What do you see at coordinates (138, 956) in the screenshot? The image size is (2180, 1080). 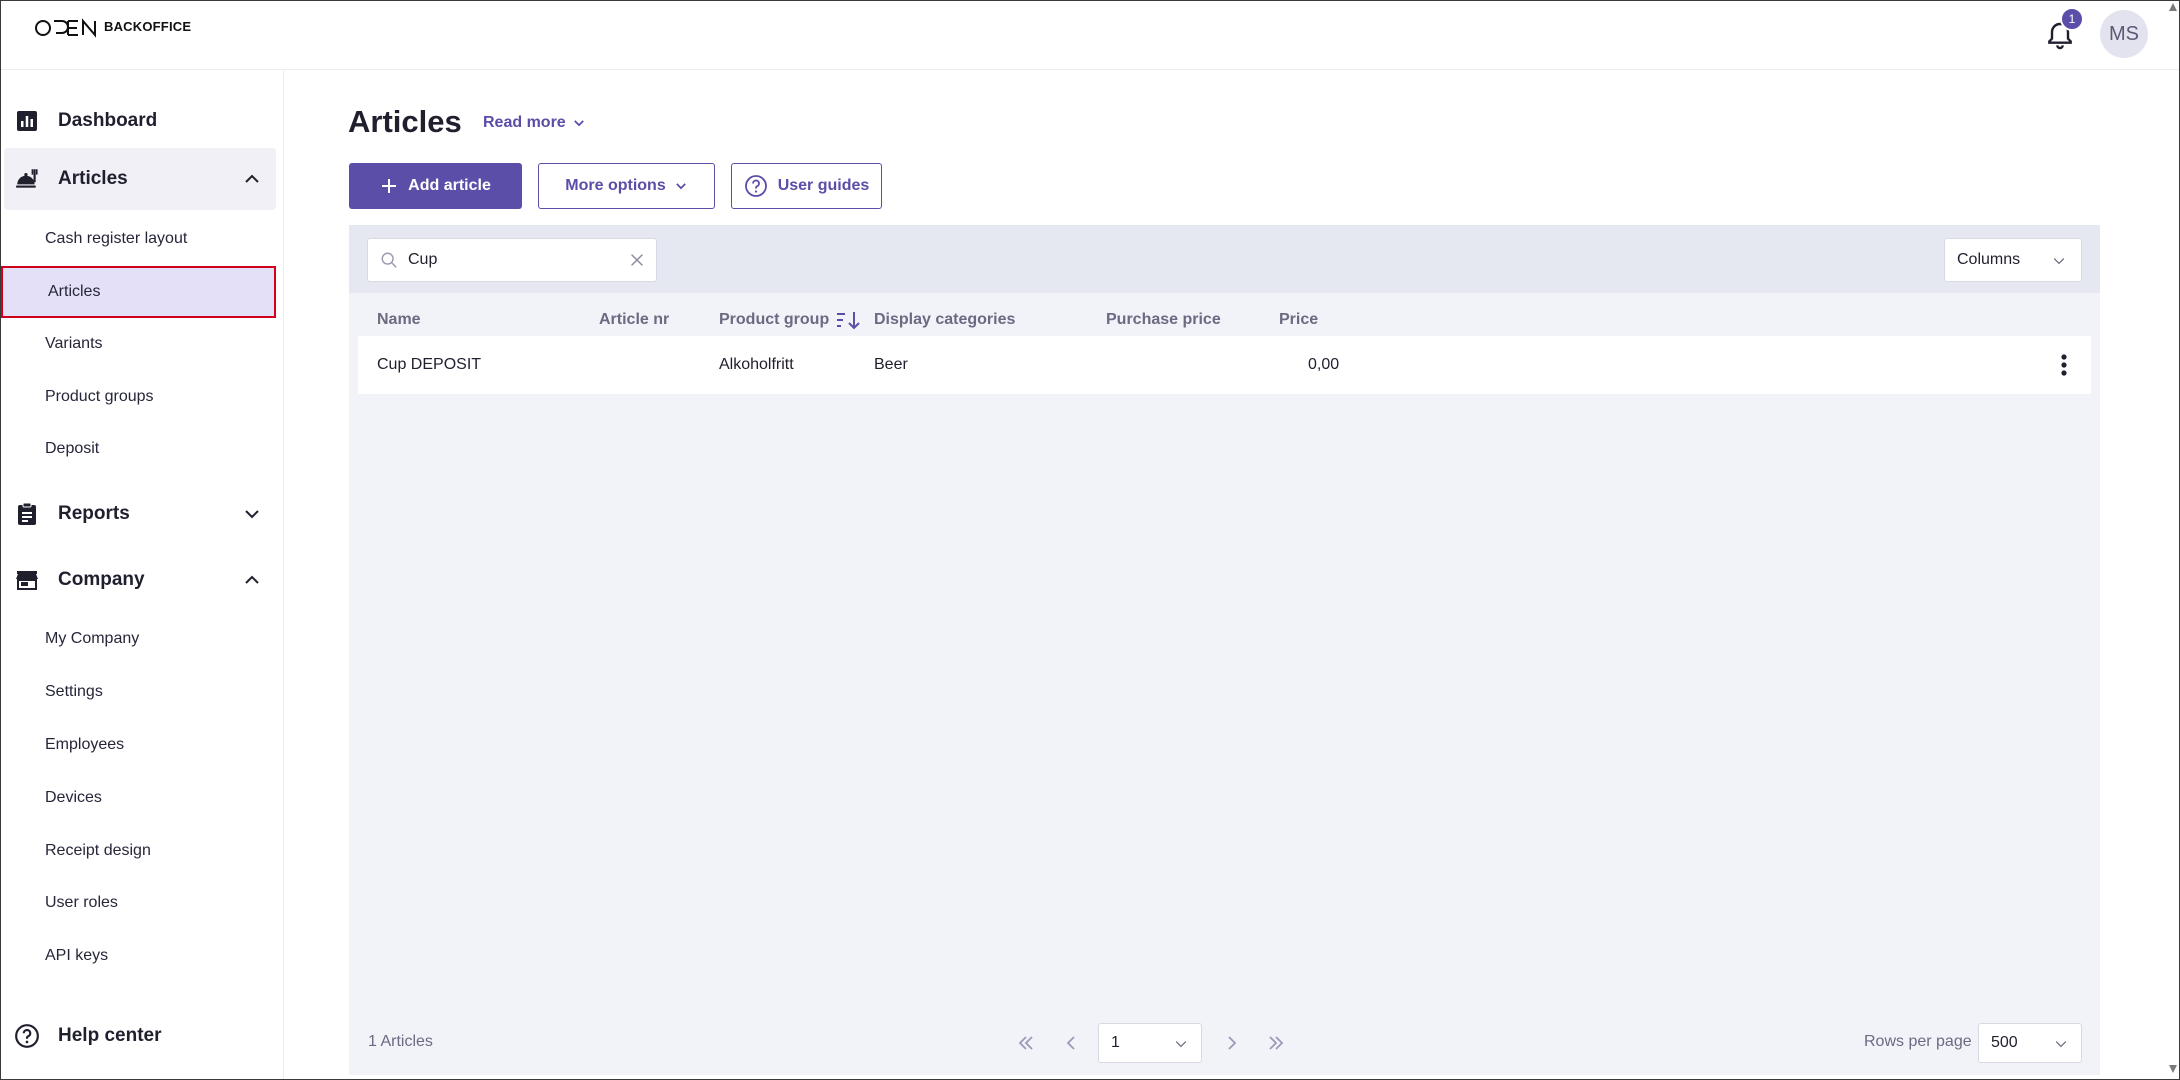 I see `sidebar-item-api-keys: API keys` at bounding box center [138, 956].